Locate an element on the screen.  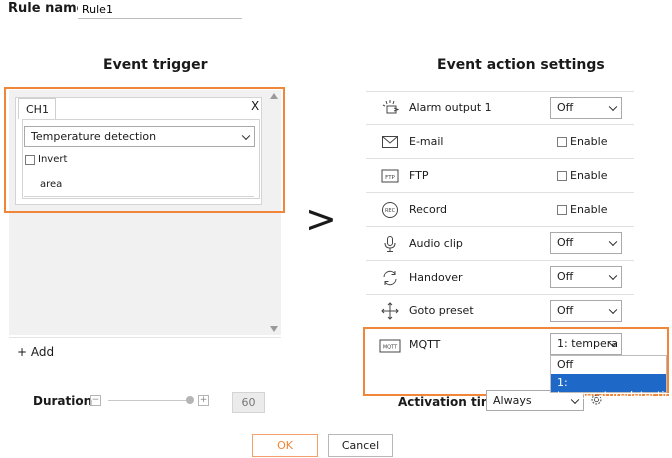
cancel-button: Cancel is located at coordinates (360, 445).